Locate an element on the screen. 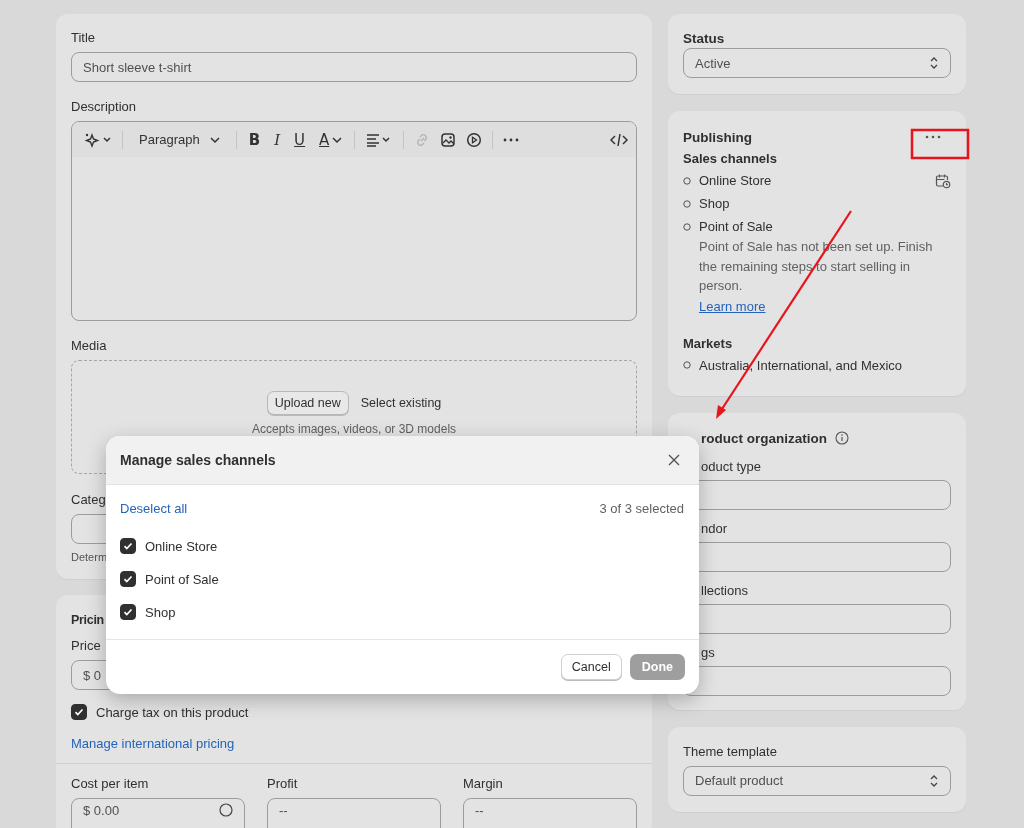  field-label: ndor is located at coordinates (714, 528).